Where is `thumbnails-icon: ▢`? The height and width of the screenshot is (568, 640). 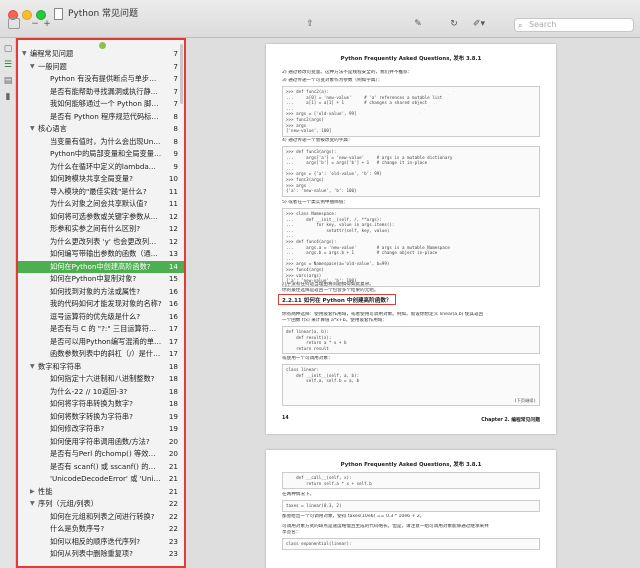 thumbnails-icon: ▢ is located at coordinates (8, 49).